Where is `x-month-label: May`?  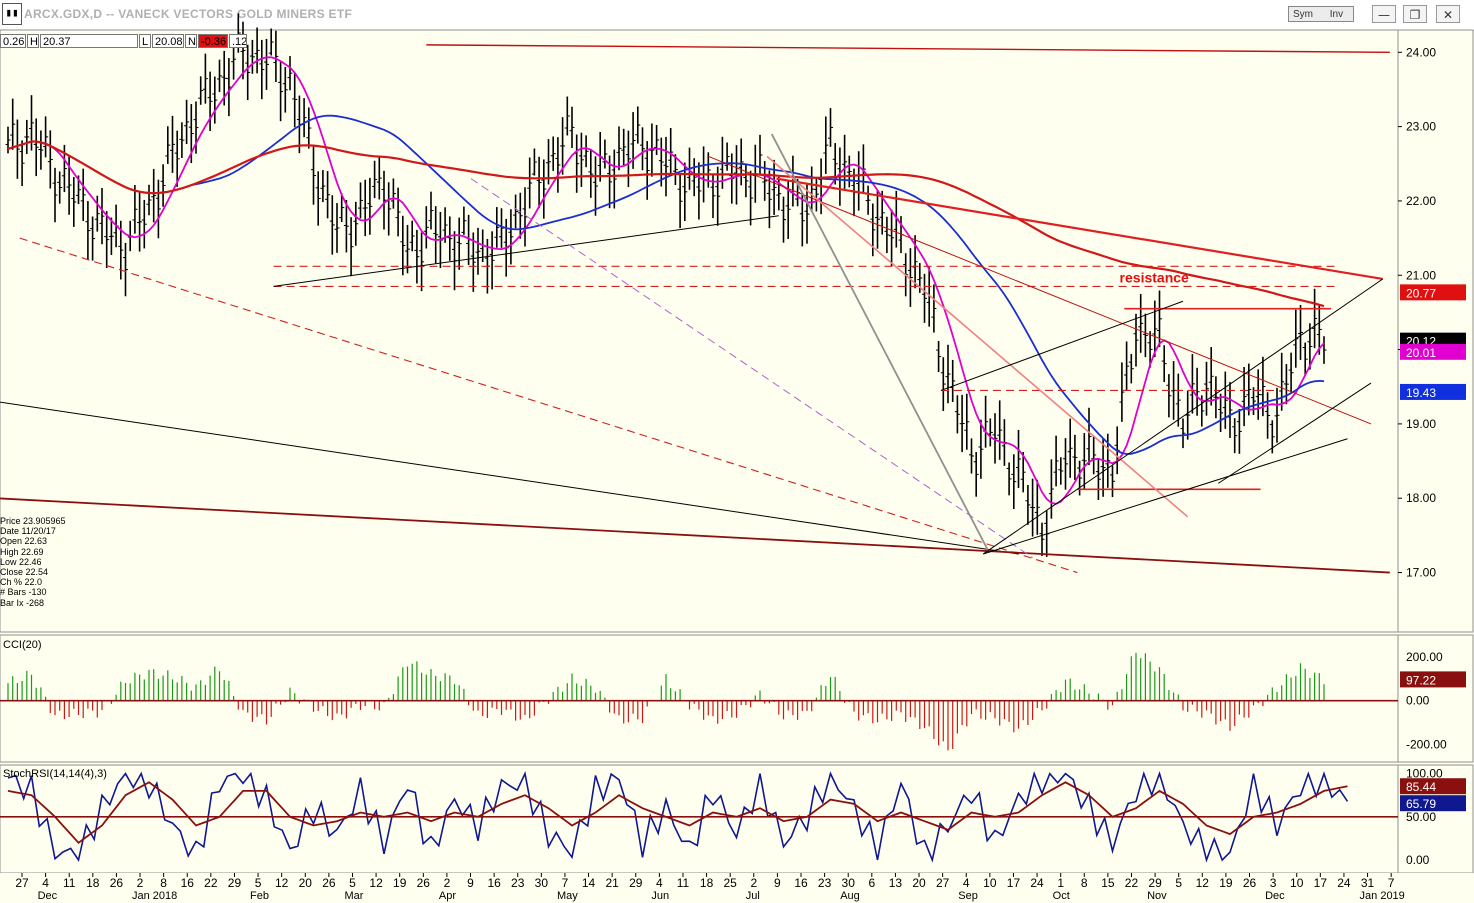
x-month-label: May is located at coordinates (567, 896).